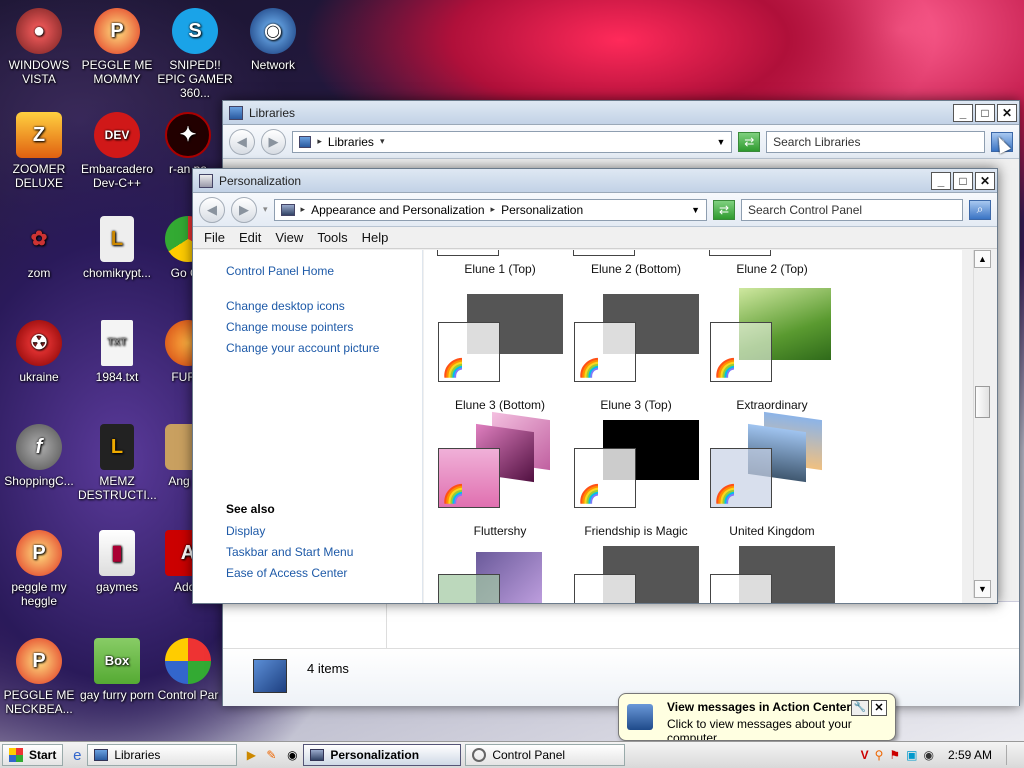 The width and height of the screenshot is (1024, 768). I want to click on scroll-down-arrow: ▼, so click(982, 589).